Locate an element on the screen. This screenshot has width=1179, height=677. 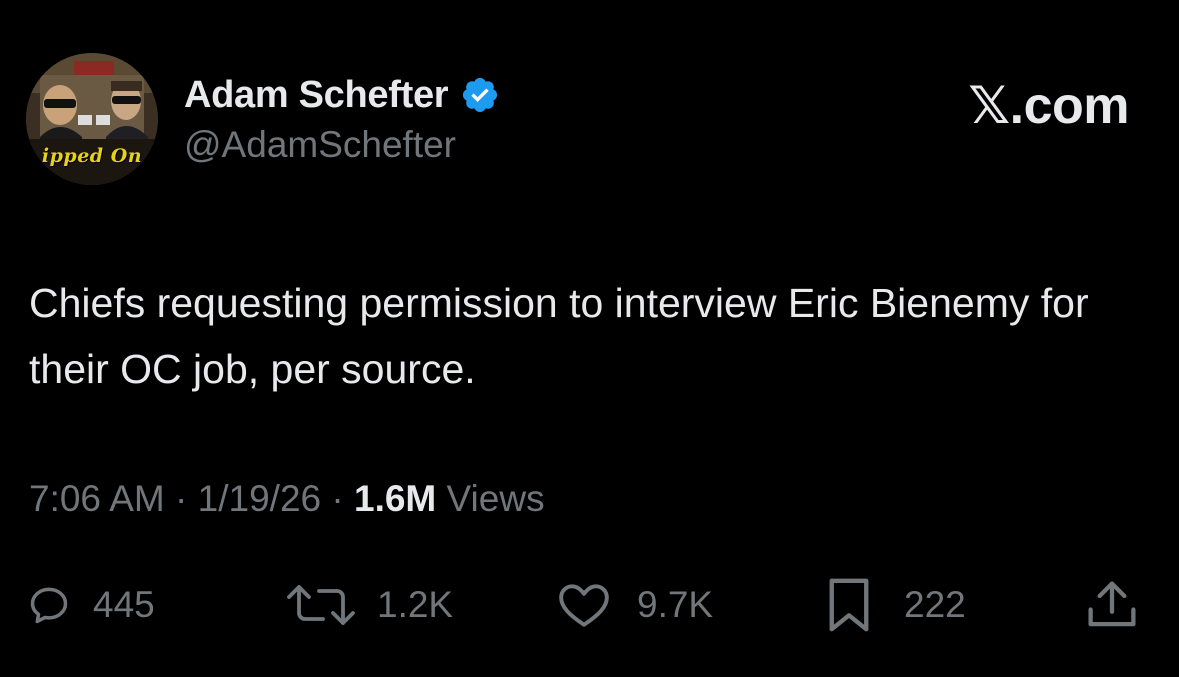
reply-count: 445 is located at coordinates (124, 604).